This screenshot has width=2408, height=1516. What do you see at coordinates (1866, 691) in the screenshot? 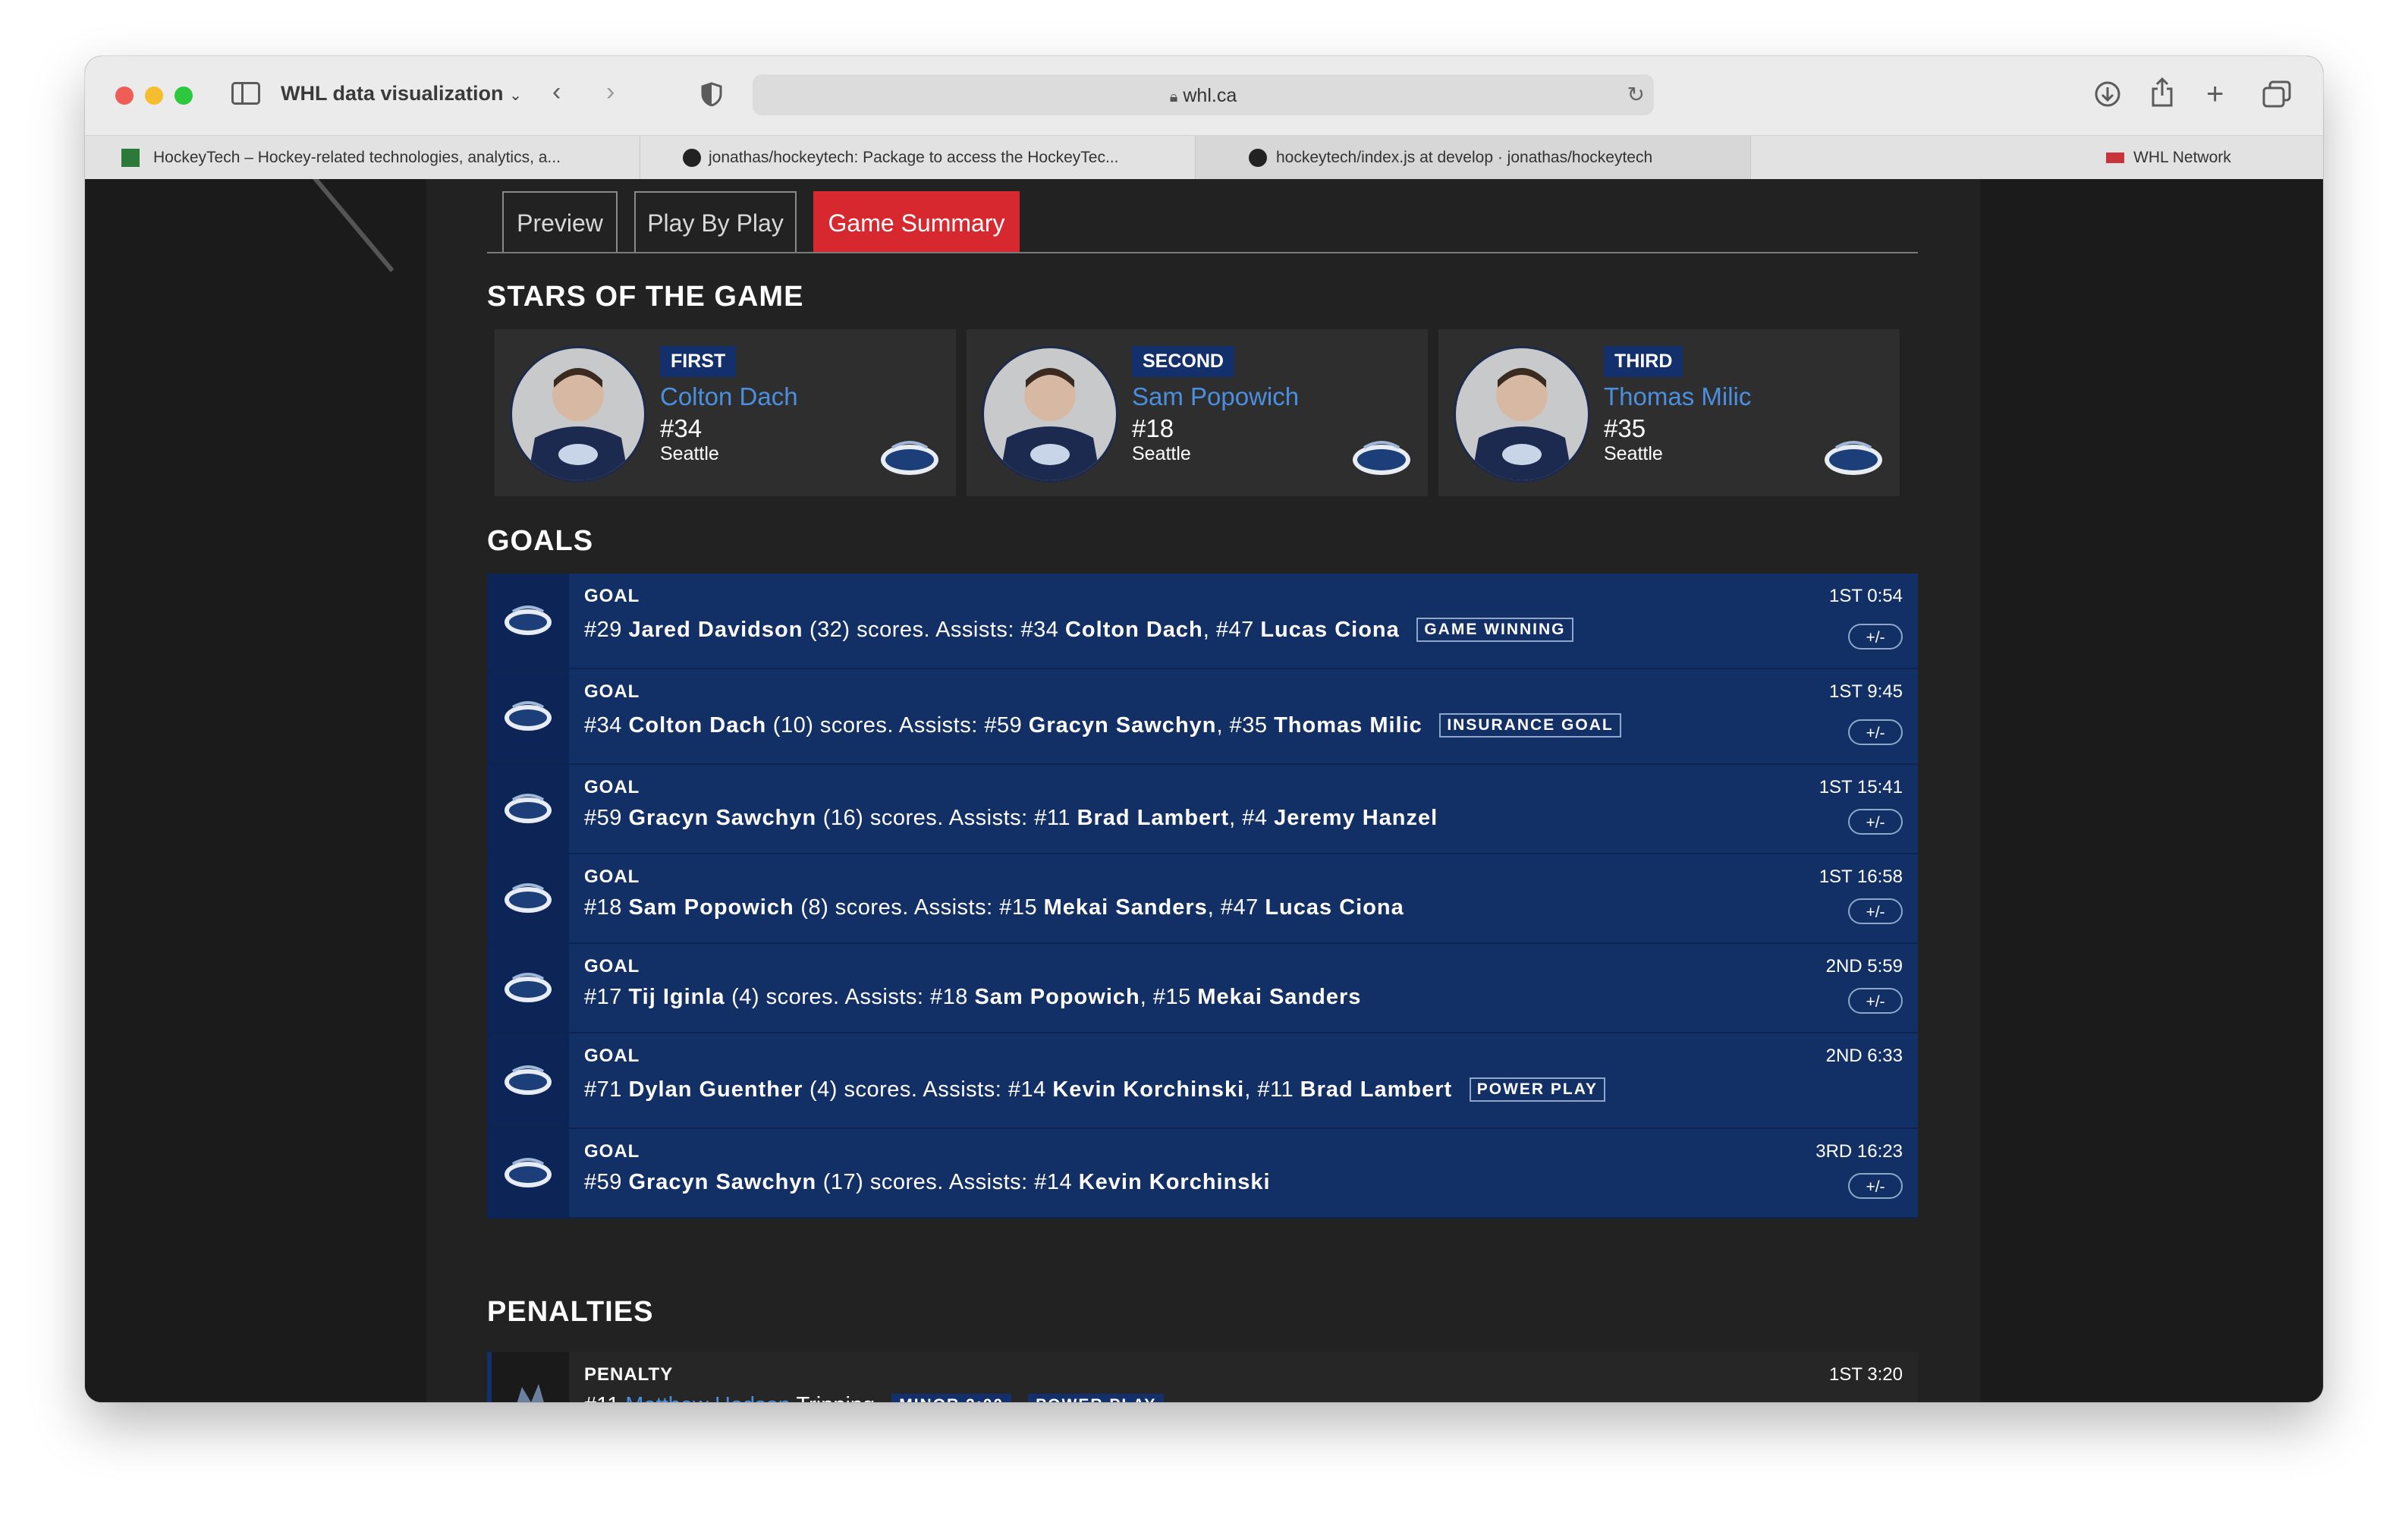
I see `goal-time: 1ST 9:45` at bounding box center [1866, 691].